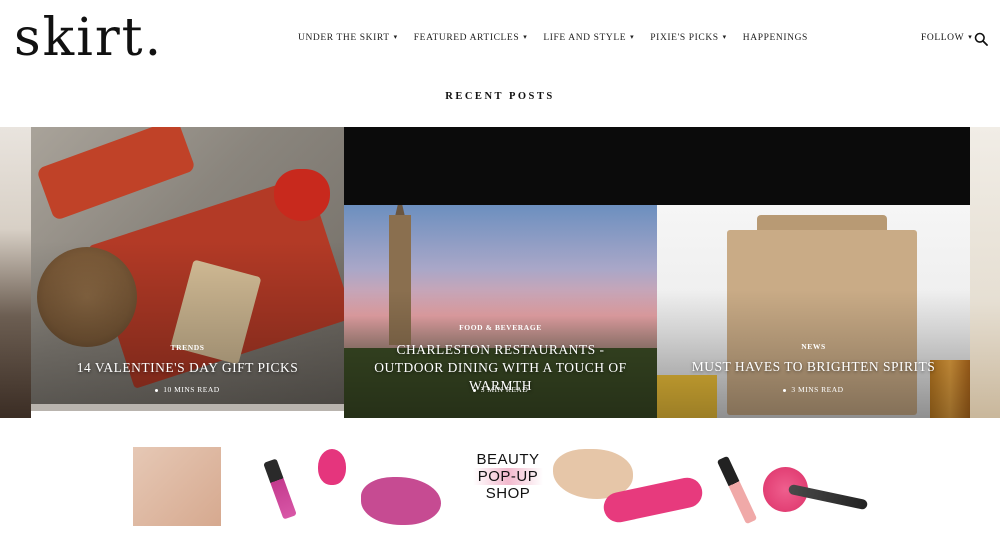 This screenshot has height=541, width=1000. I want to click on ad-banner-beauty-popup: BEAUTY POP-UP SHOP, so click(501, 486).